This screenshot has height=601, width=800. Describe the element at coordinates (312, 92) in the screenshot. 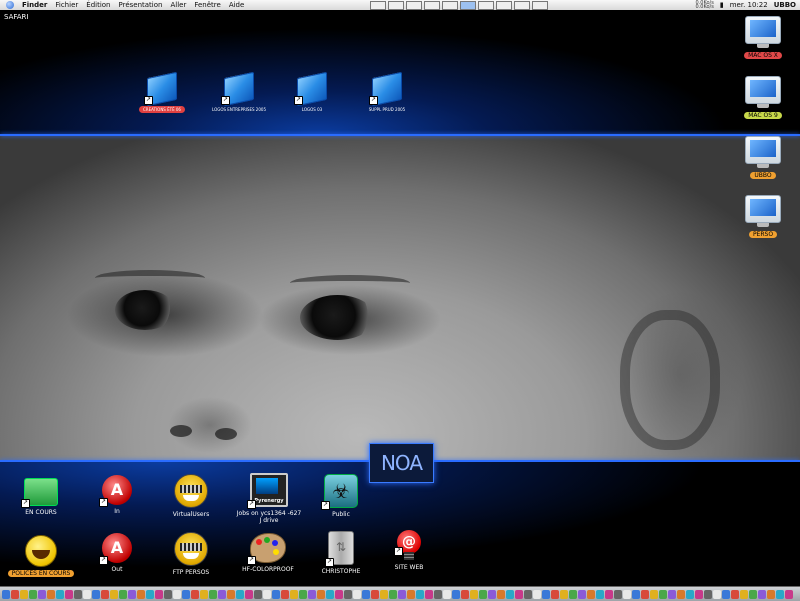

I see `folder-logos-03: ↗ LOGOS 03` at that location.